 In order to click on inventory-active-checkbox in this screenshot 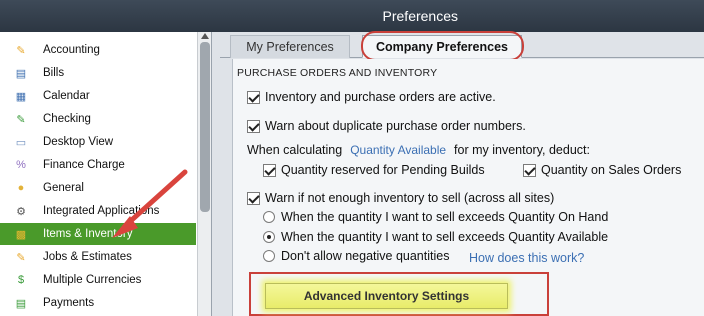, I will do `click(253, 97)`.